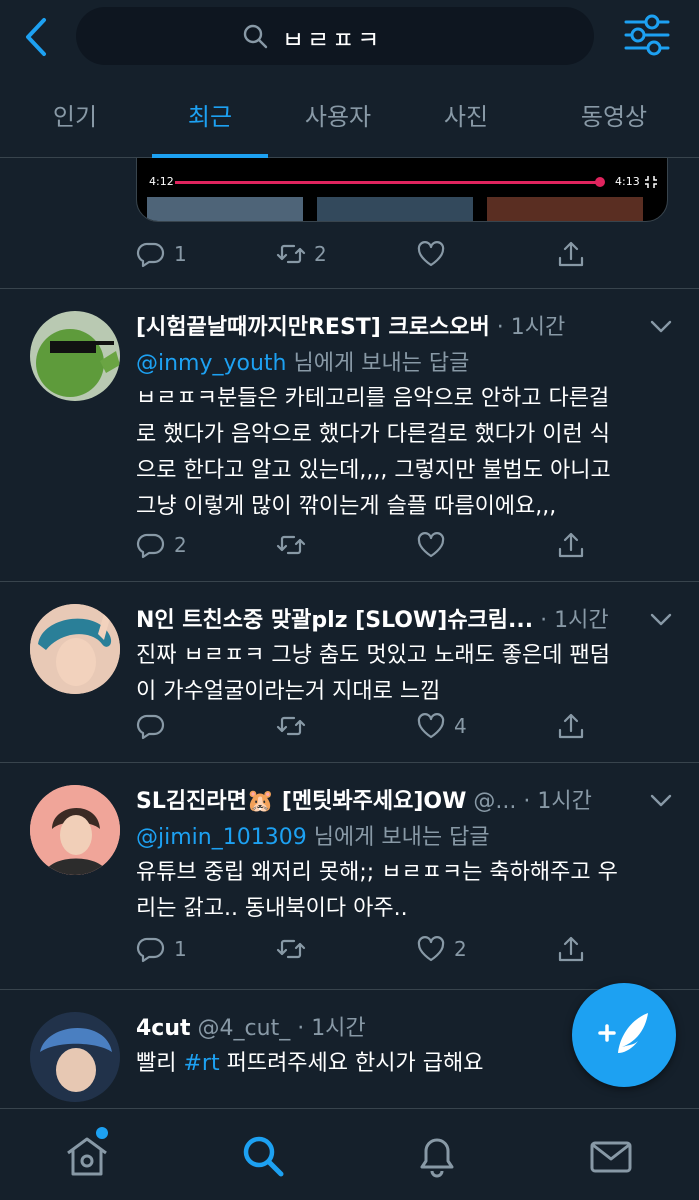 This screenshot has height=1200, width=699. I want to click on tab-label: 최근, so click(210, 117).